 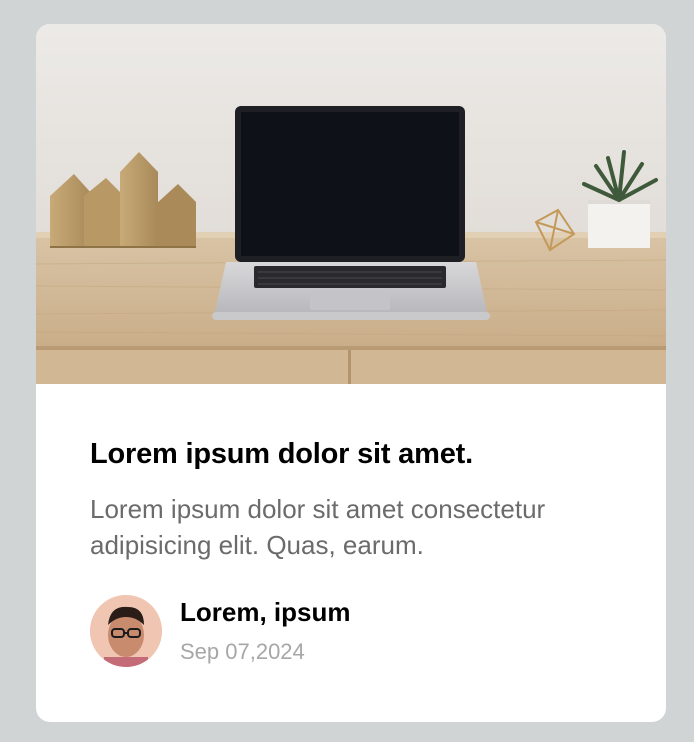 What do you see at coordinates (126, 631) in the screenshot?
I see `avatar` at bounding box center [126, 631].